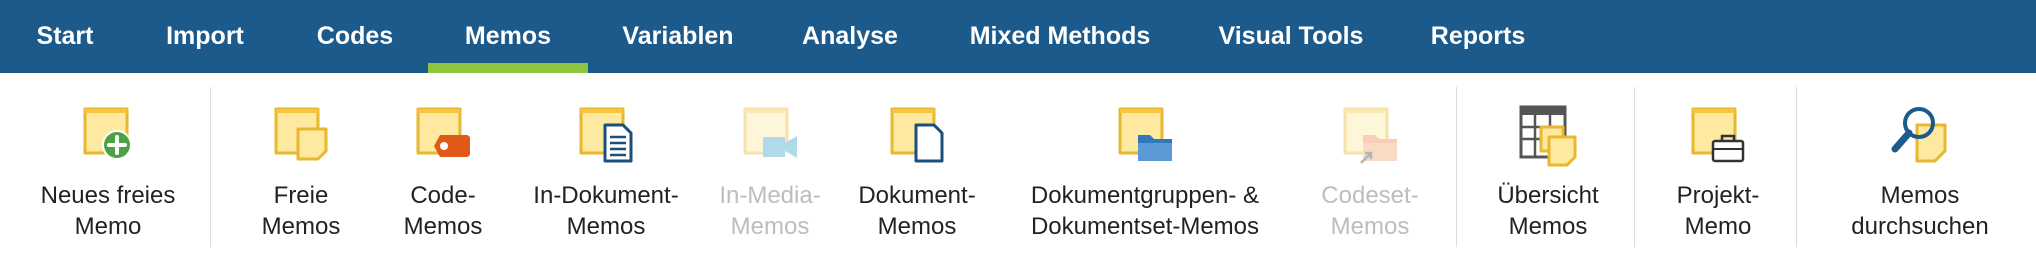  I want to click on button-label: Code- Memos, so click(443, 211).